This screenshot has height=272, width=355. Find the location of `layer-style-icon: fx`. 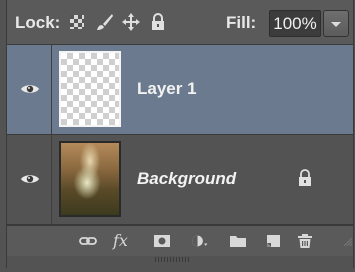

layer-style-icon: fx is located at coordinates (120, 240).